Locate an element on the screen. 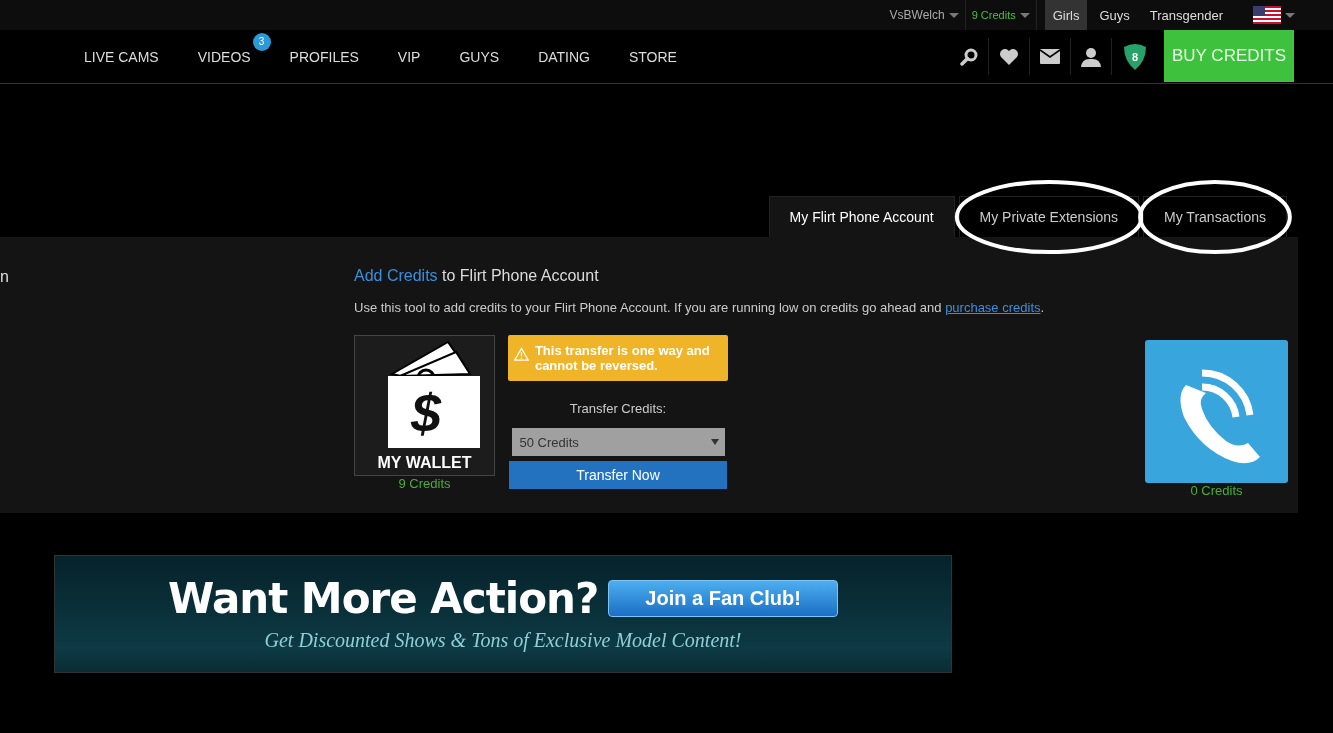 This screenshot has width=1333, height=733. description-text: Use this tool to add credits to your Flirt Phone Account. If you are running low on credits go ahead and purchase credits. is located at coordinates (700, 307).